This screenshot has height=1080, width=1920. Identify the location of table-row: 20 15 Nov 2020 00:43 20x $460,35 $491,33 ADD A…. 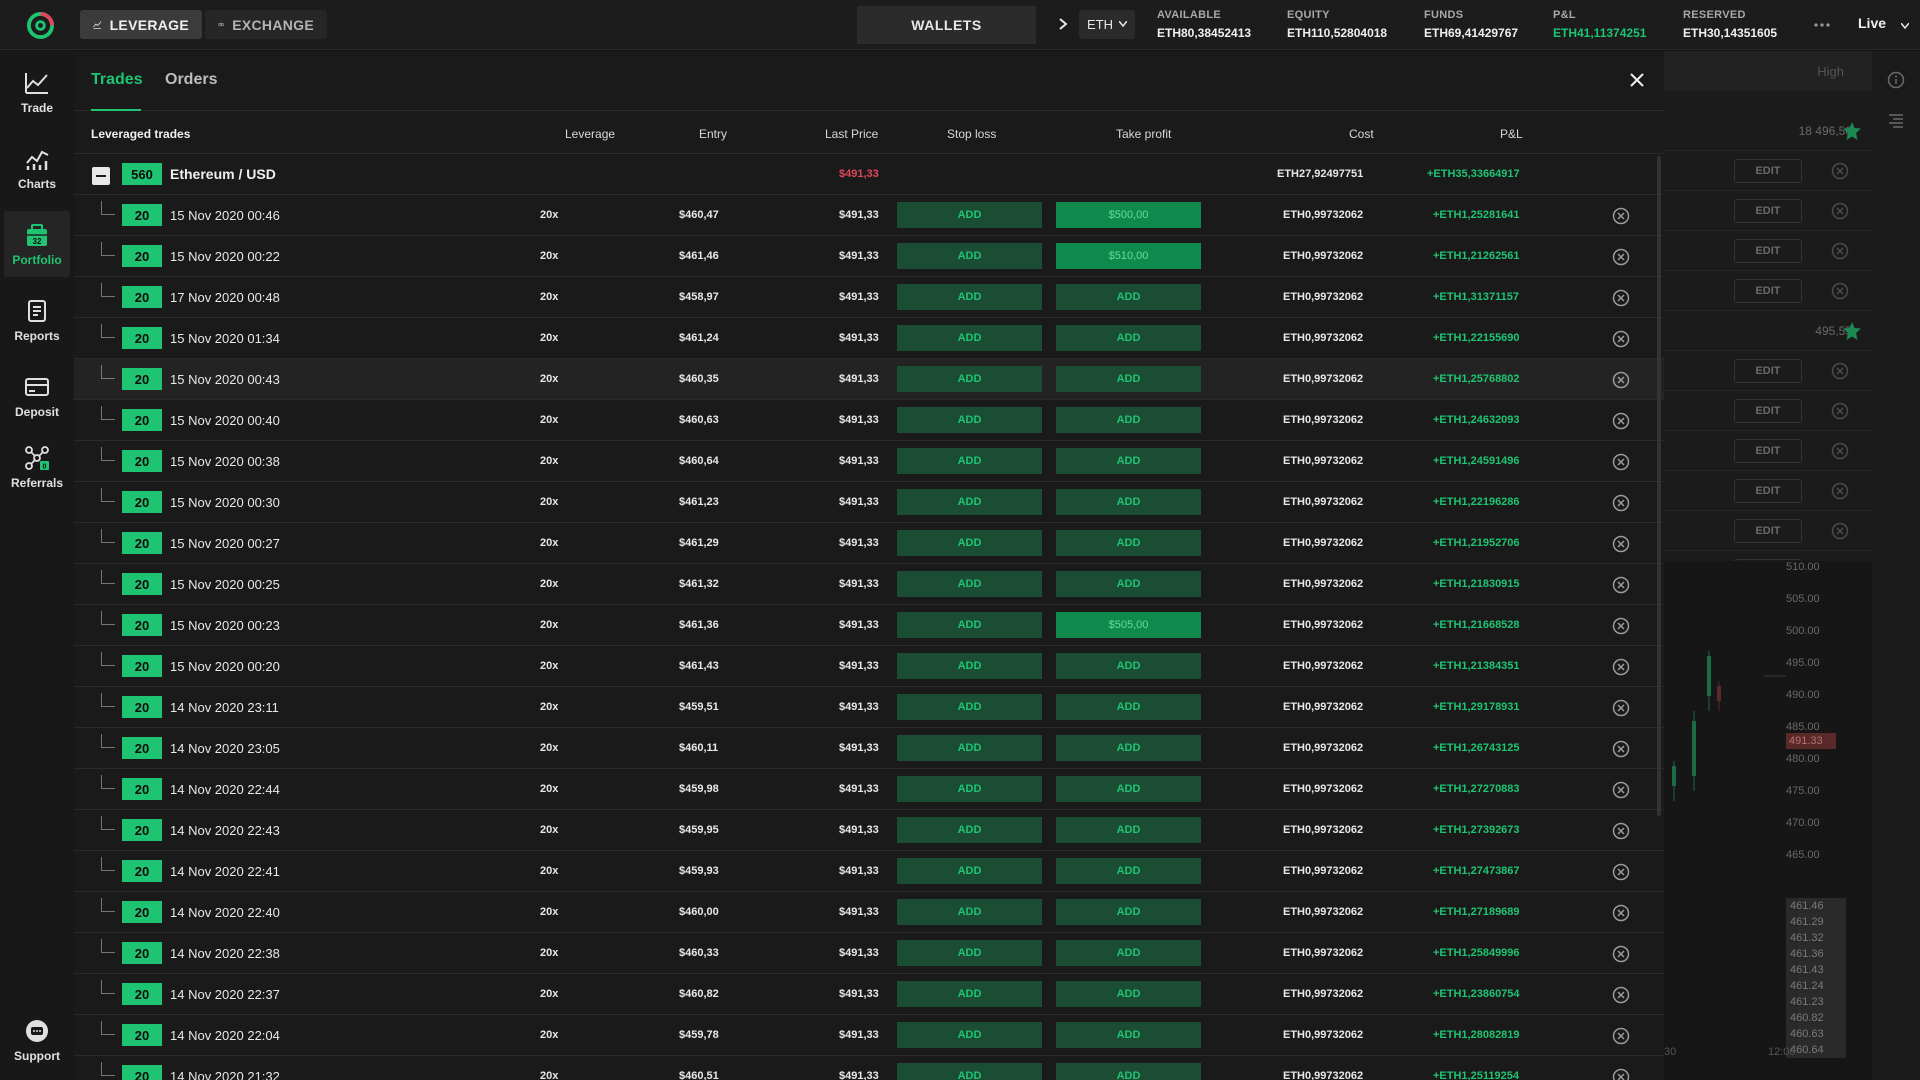
(869, 379).